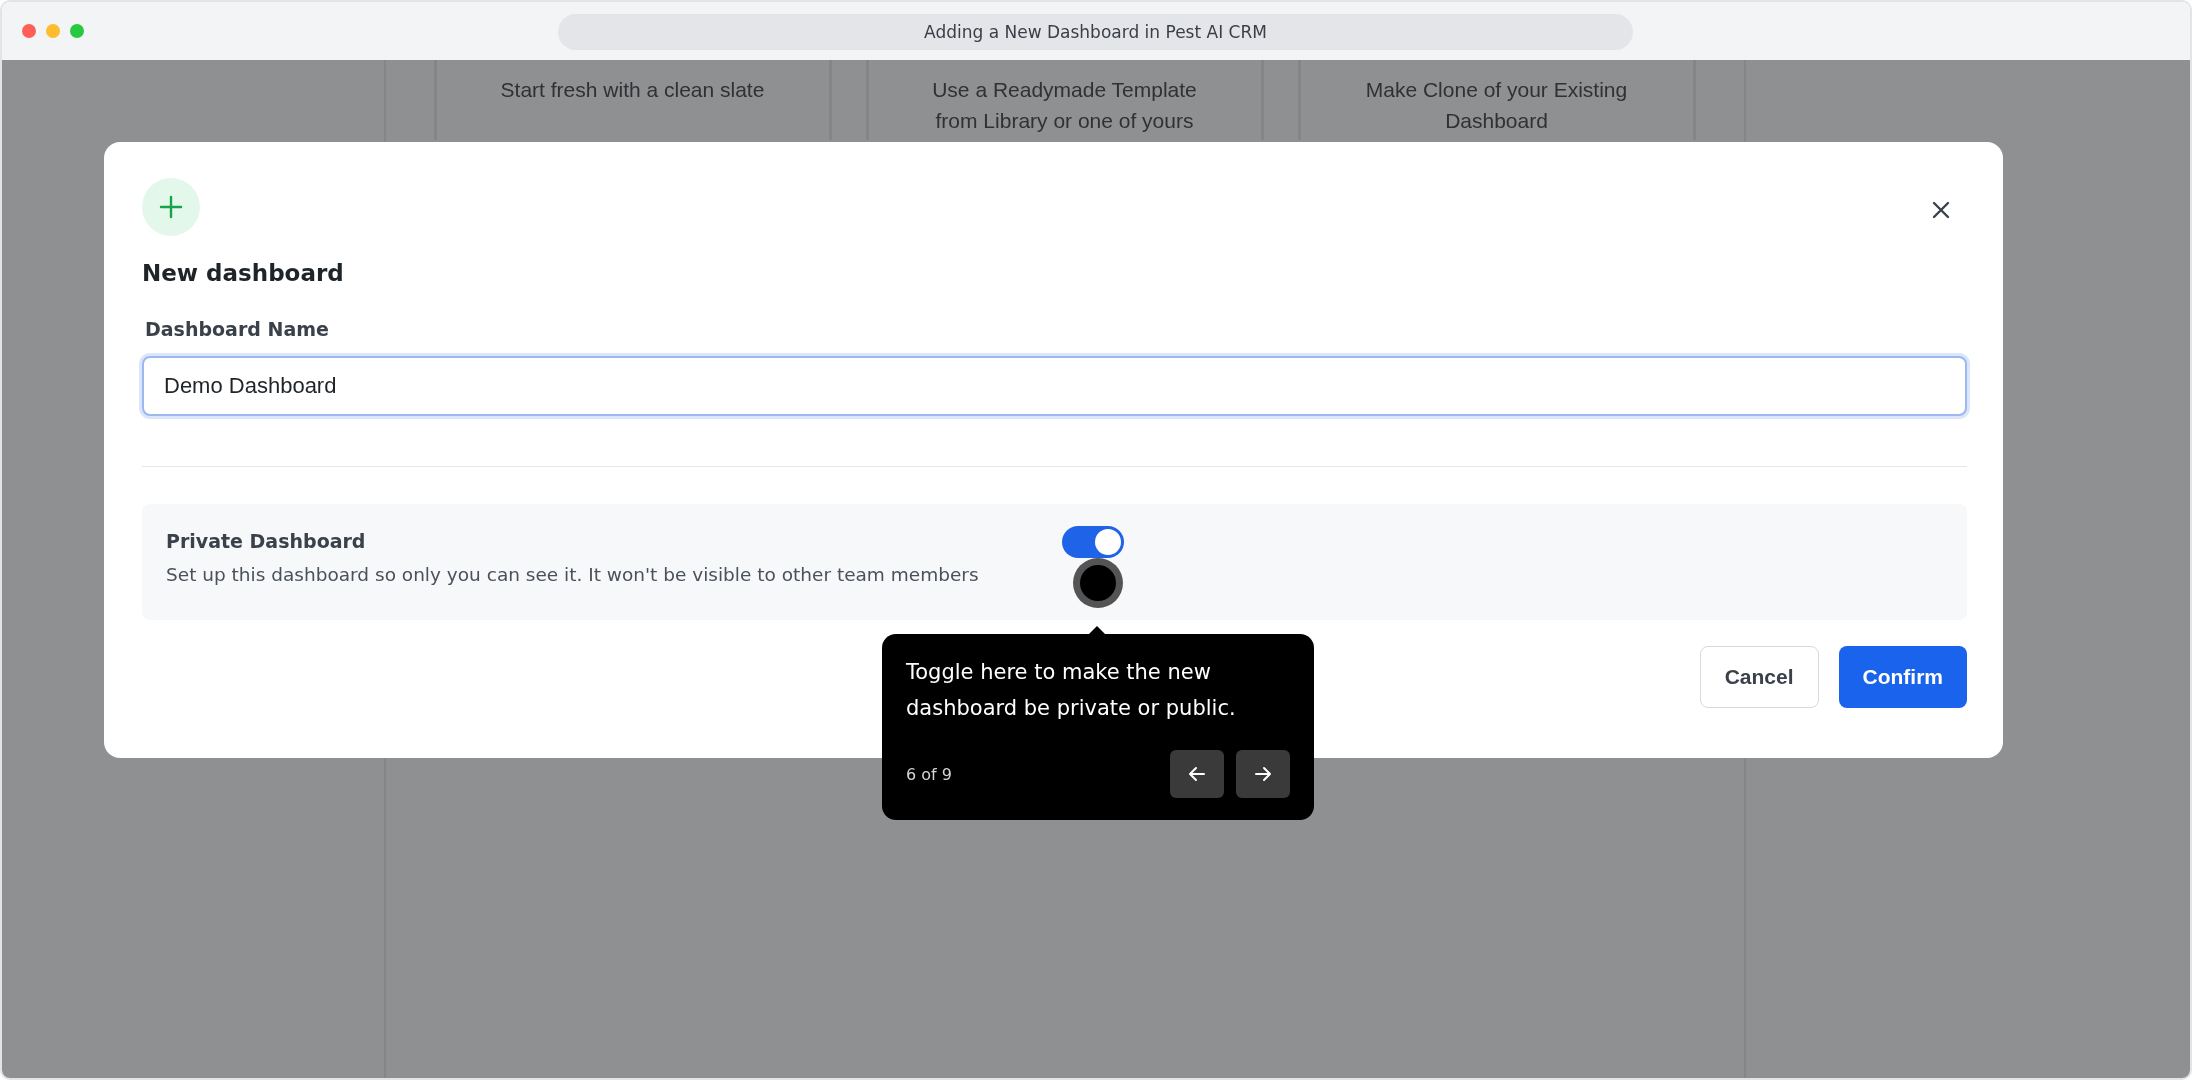  Describe the element at coordinates (53, 31) in the screenshot. I see `minimize-window-dot` at that location.